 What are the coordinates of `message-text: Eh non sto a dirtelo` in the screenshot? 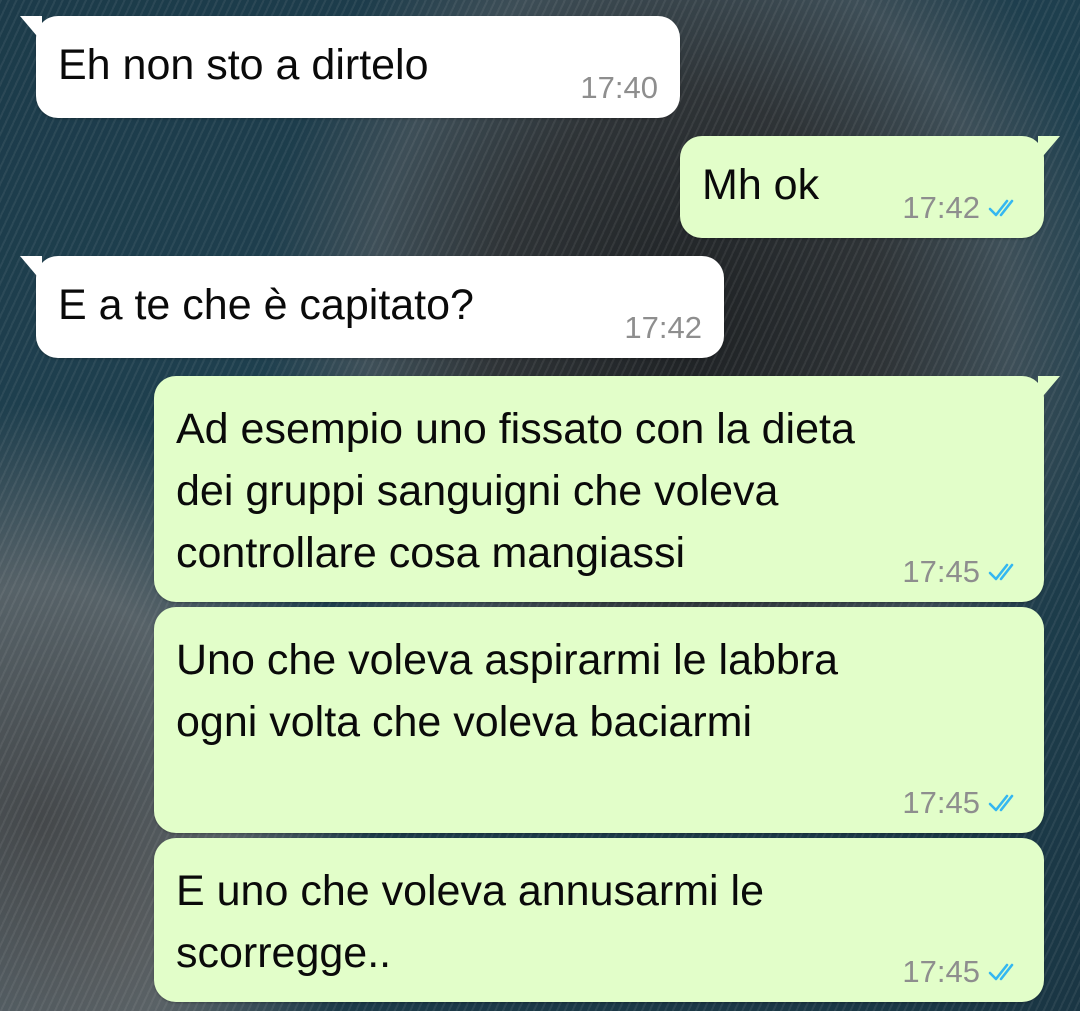 It's located at (243, 65).